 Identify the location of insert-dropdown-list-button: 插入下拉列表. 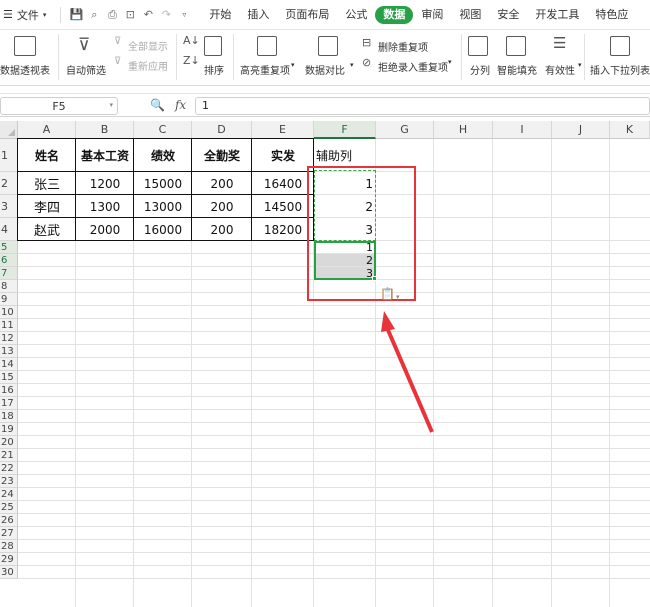
(620, 69).